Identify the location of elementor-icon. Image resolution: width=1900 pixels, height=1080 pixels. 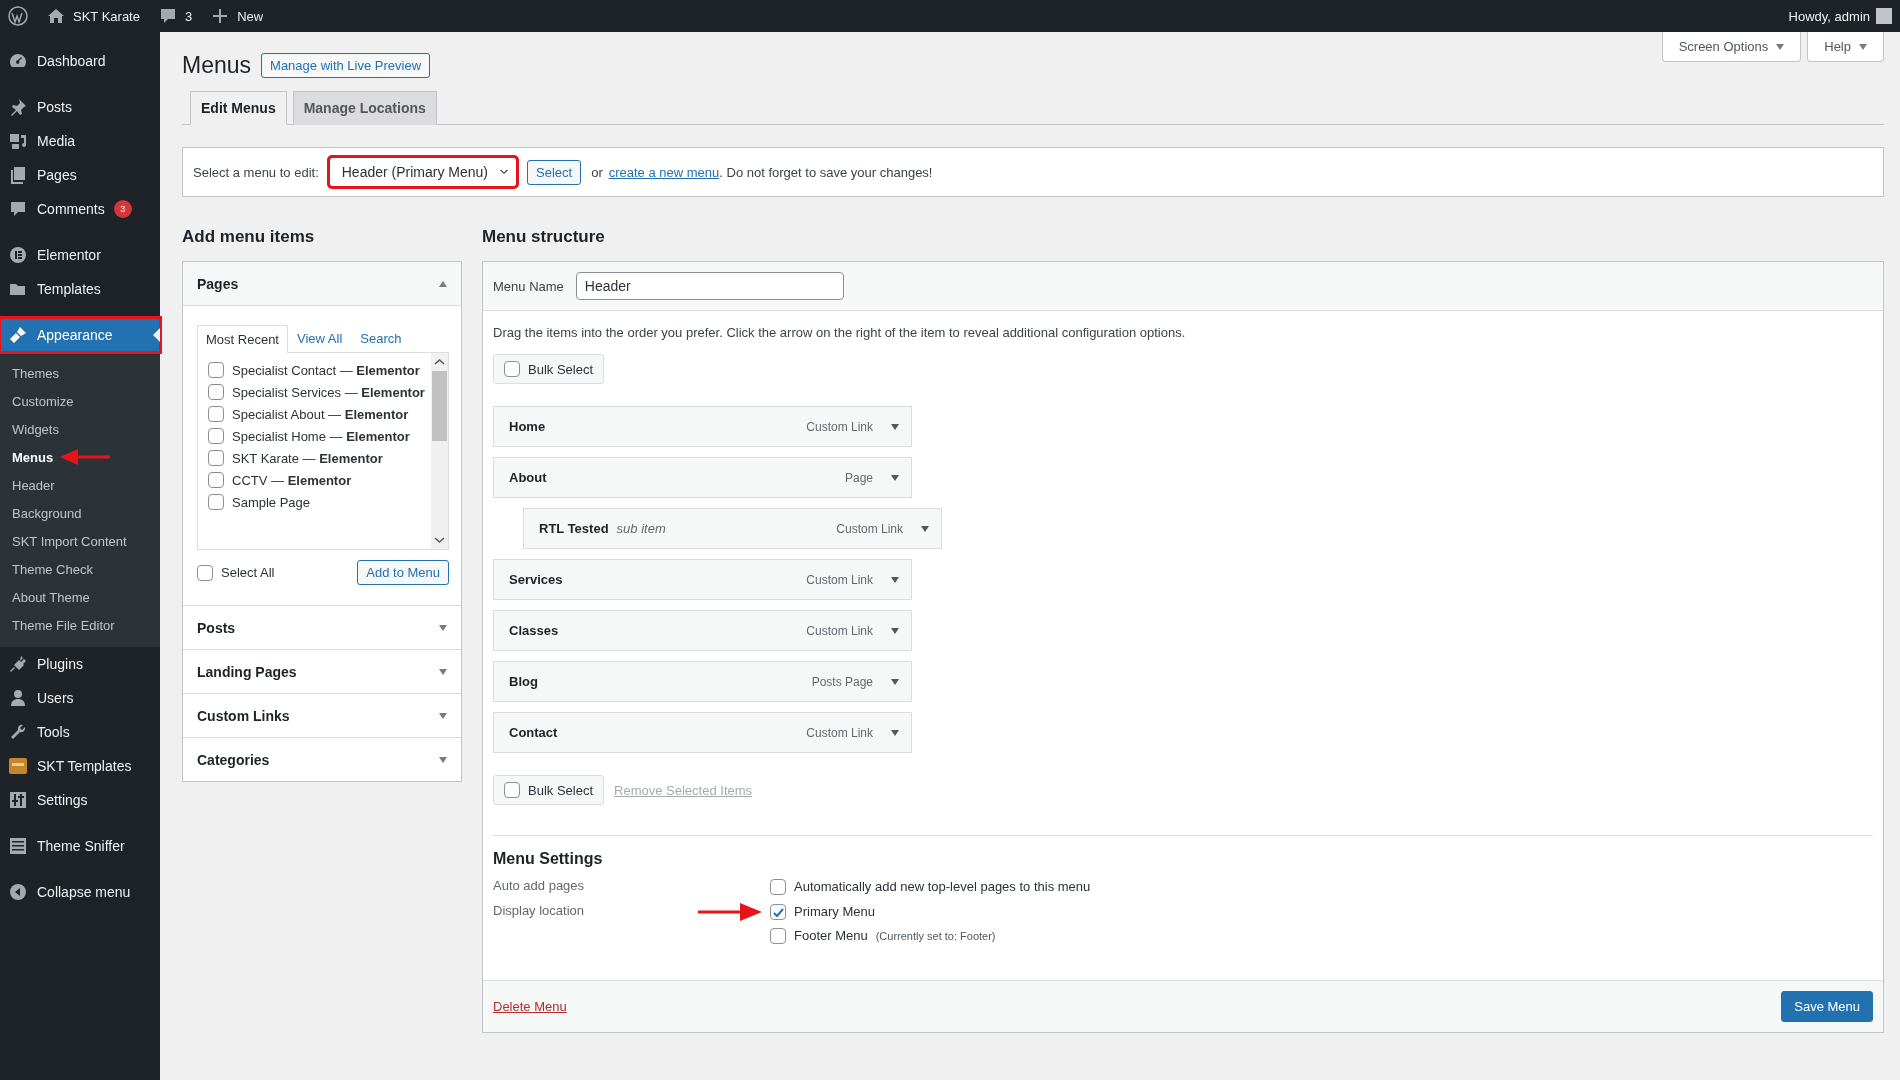
(18, 255).